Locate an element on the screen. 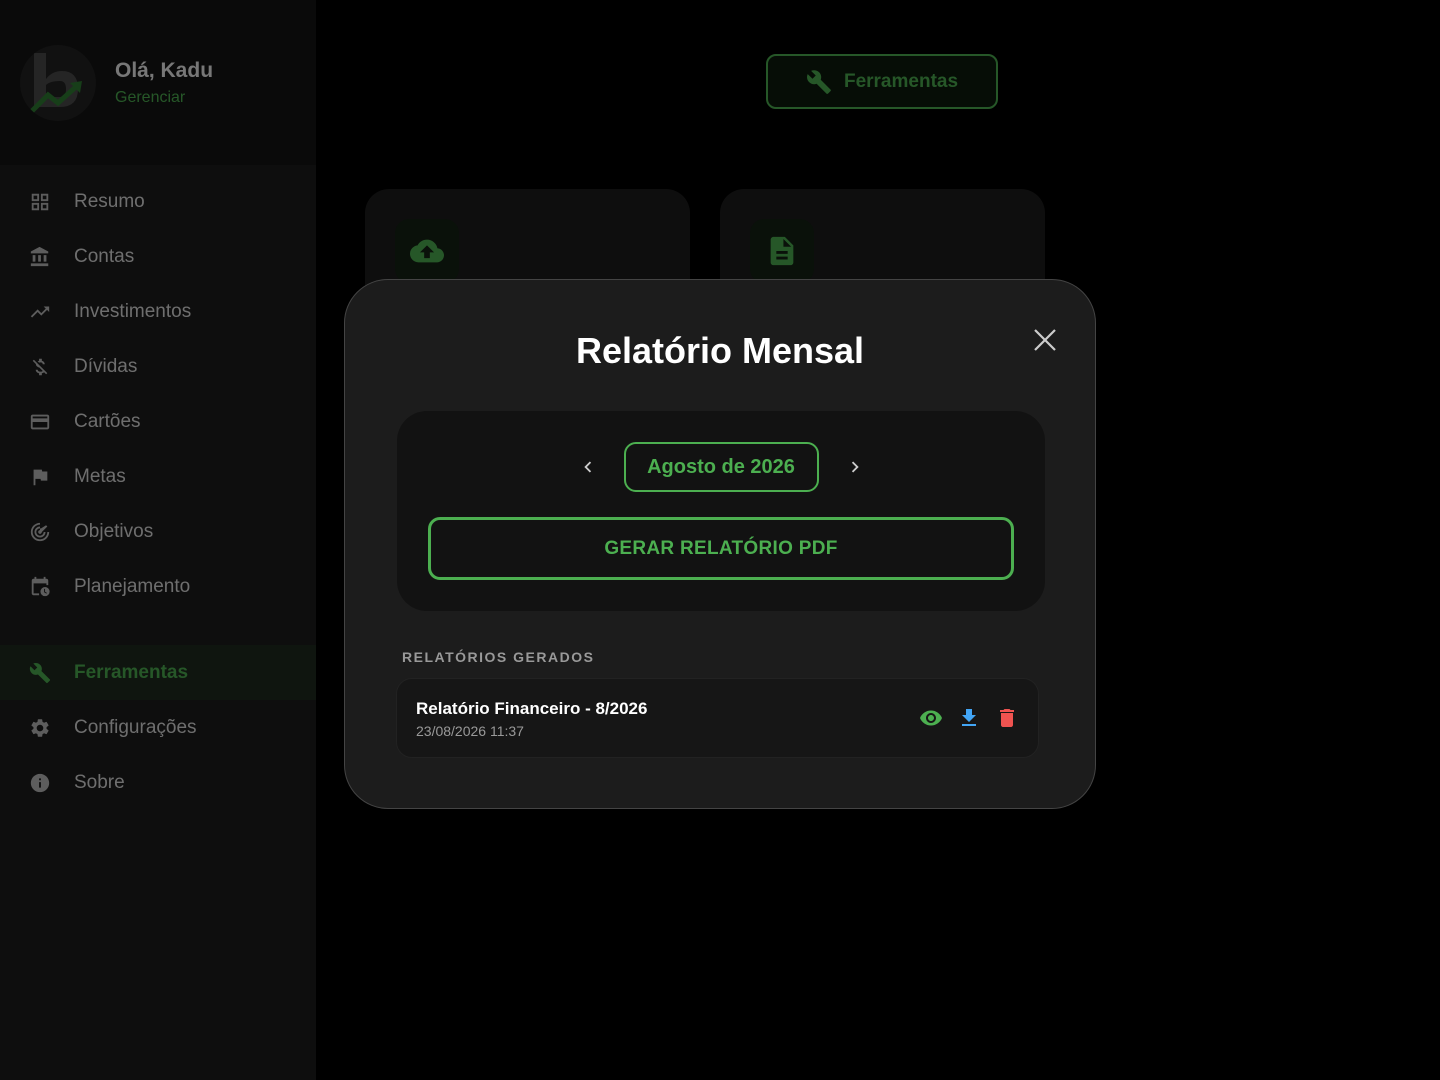 The width and height of the screenshot is (1440, 1080). generate-panel: Agosto de 2026 GERAR RELATÓRIO PDF is located at coordinates (721, 511).